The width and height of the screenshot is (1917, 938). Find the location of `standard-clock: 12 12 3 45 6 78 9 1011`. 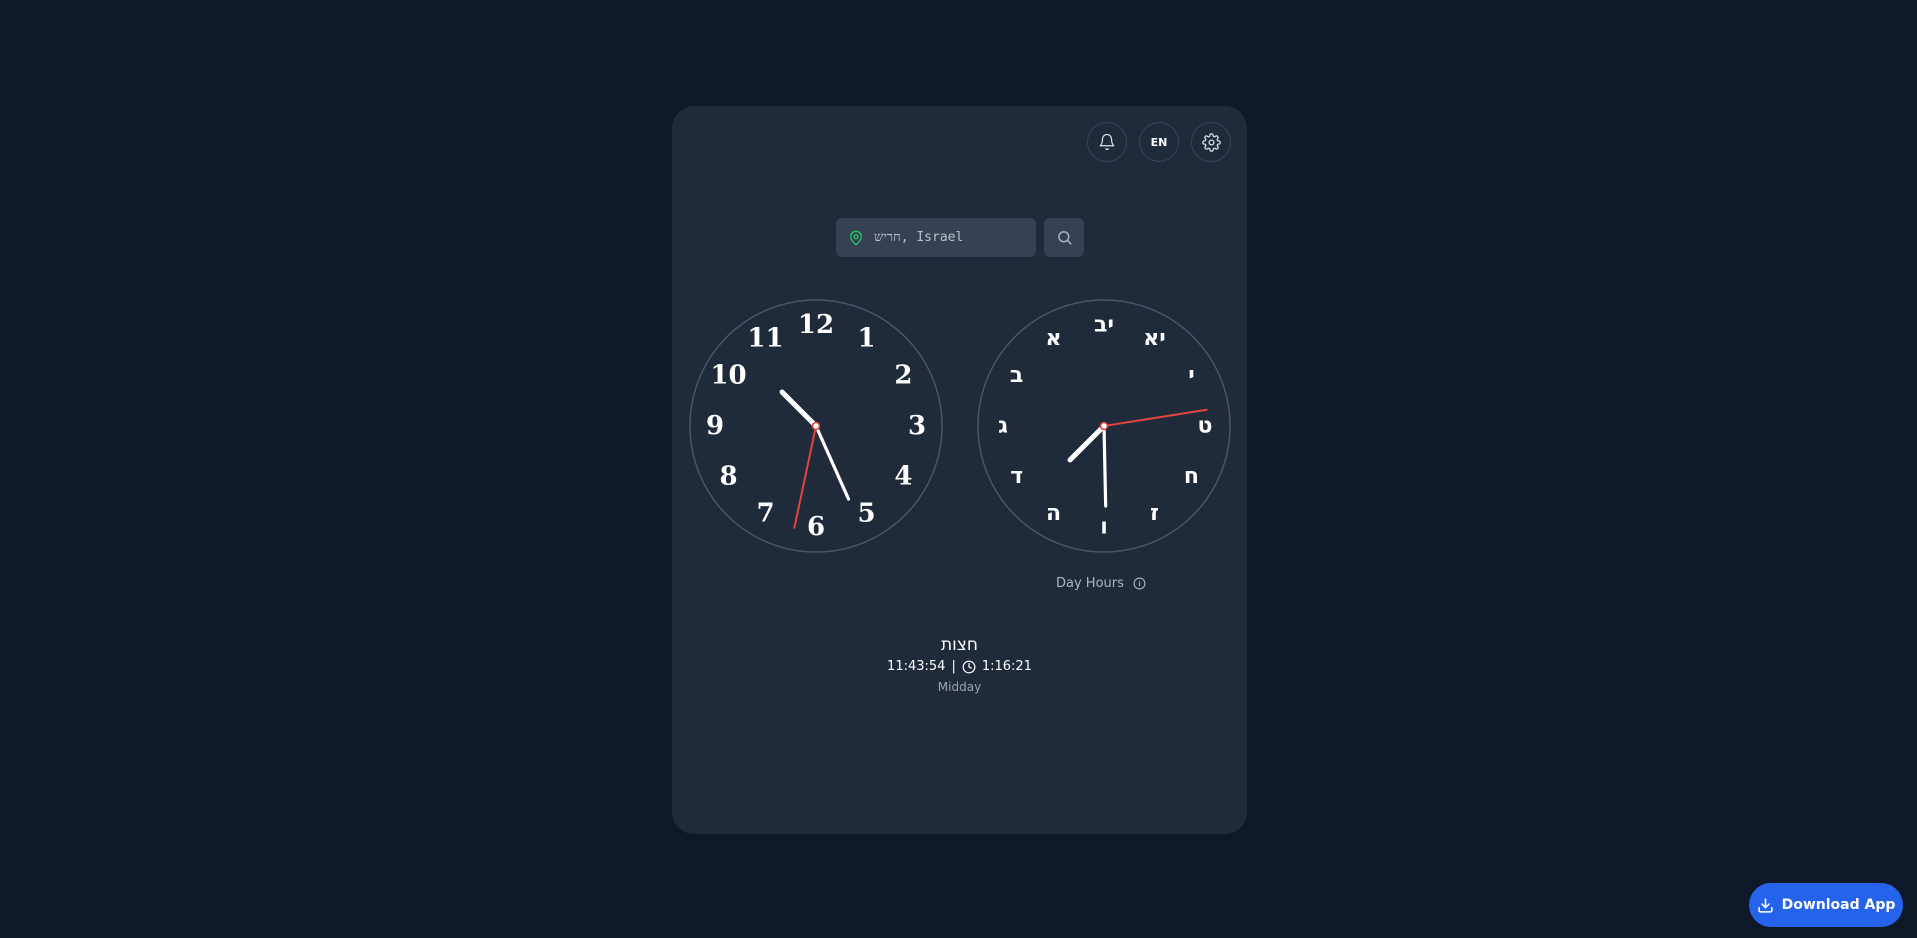

standard-clock: 12 12 3 45 6 78 9 1011 is located at coordinates (816, 426).